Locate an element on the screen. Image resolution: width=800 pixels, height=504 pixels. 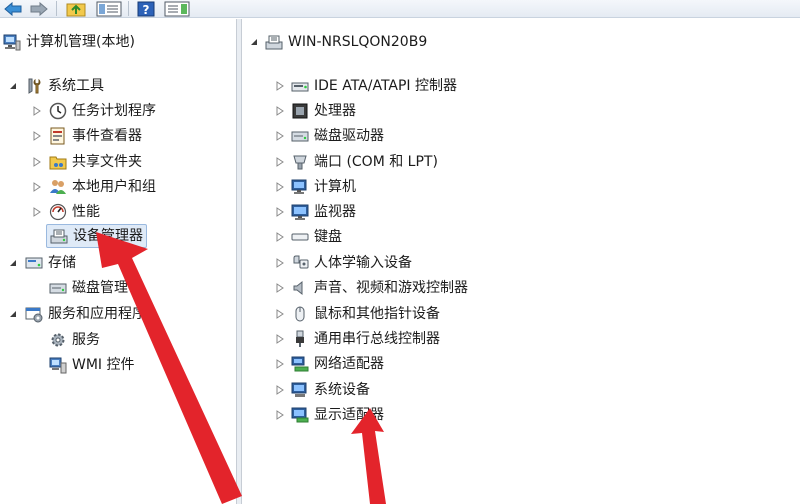
device-category-label: 人体学输入设备 is located at coordinates (363, 263).